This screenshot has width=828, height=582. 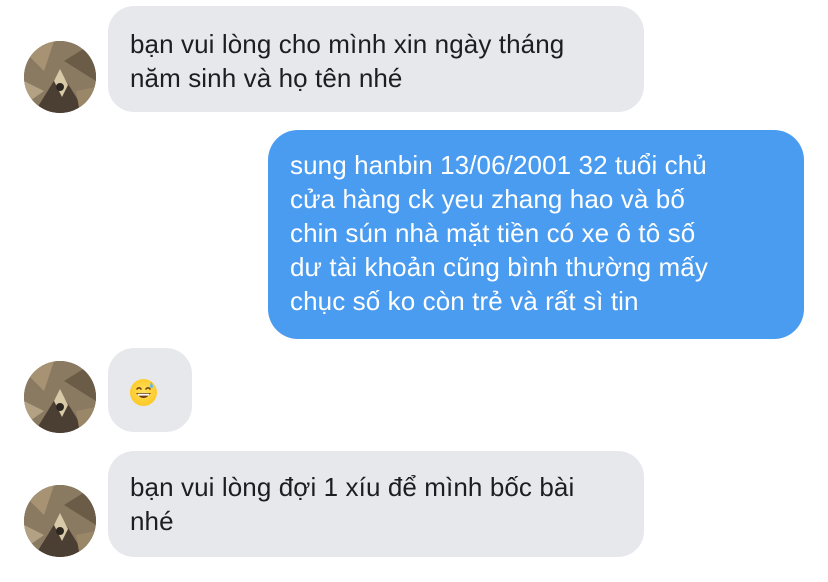 I want to click on message-bubble-emoji, so click(x=150, y=390).